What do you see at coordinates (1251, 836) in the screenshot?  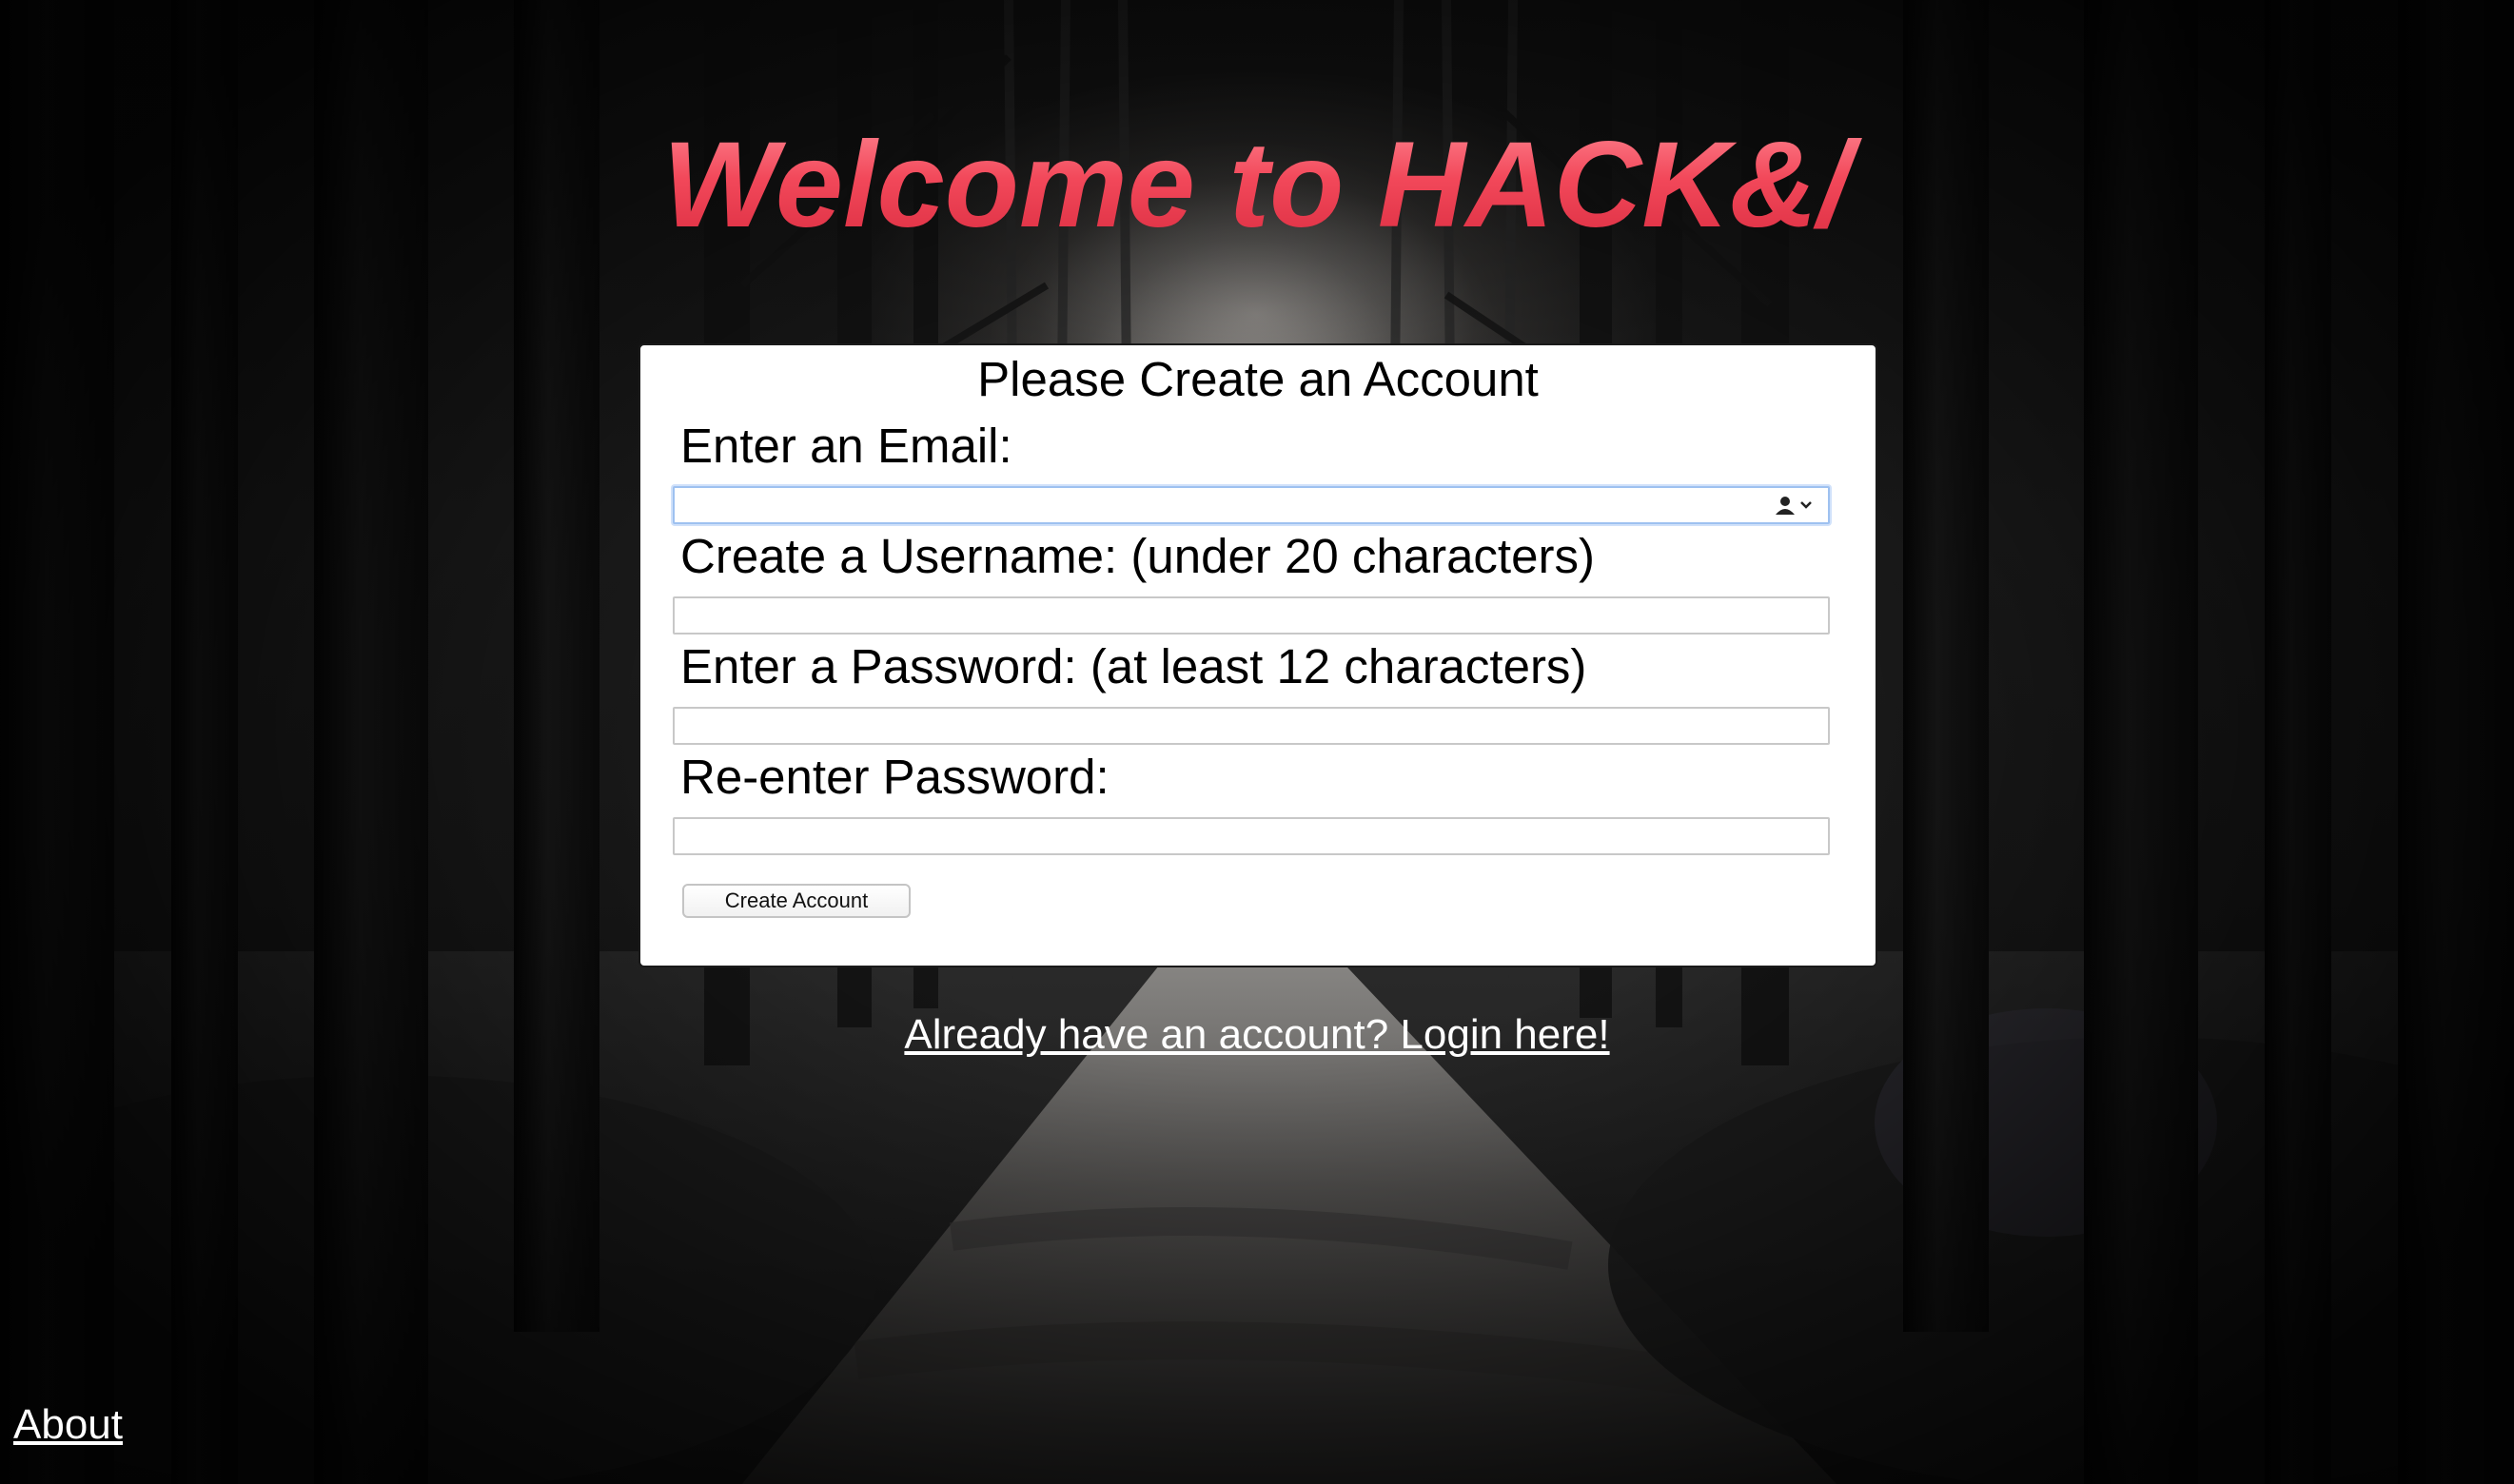 I see `confirm-password-field` at bounding box center [1251, 836].